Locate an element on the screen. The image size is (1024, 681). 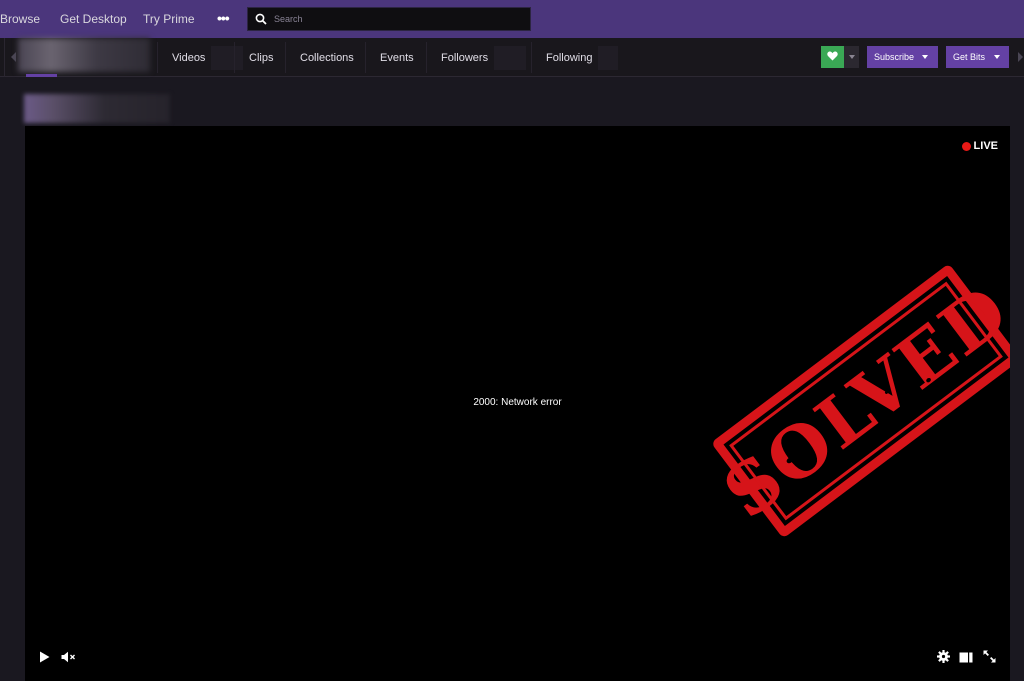
live-dot-icon is located at coordinates (966, 146).